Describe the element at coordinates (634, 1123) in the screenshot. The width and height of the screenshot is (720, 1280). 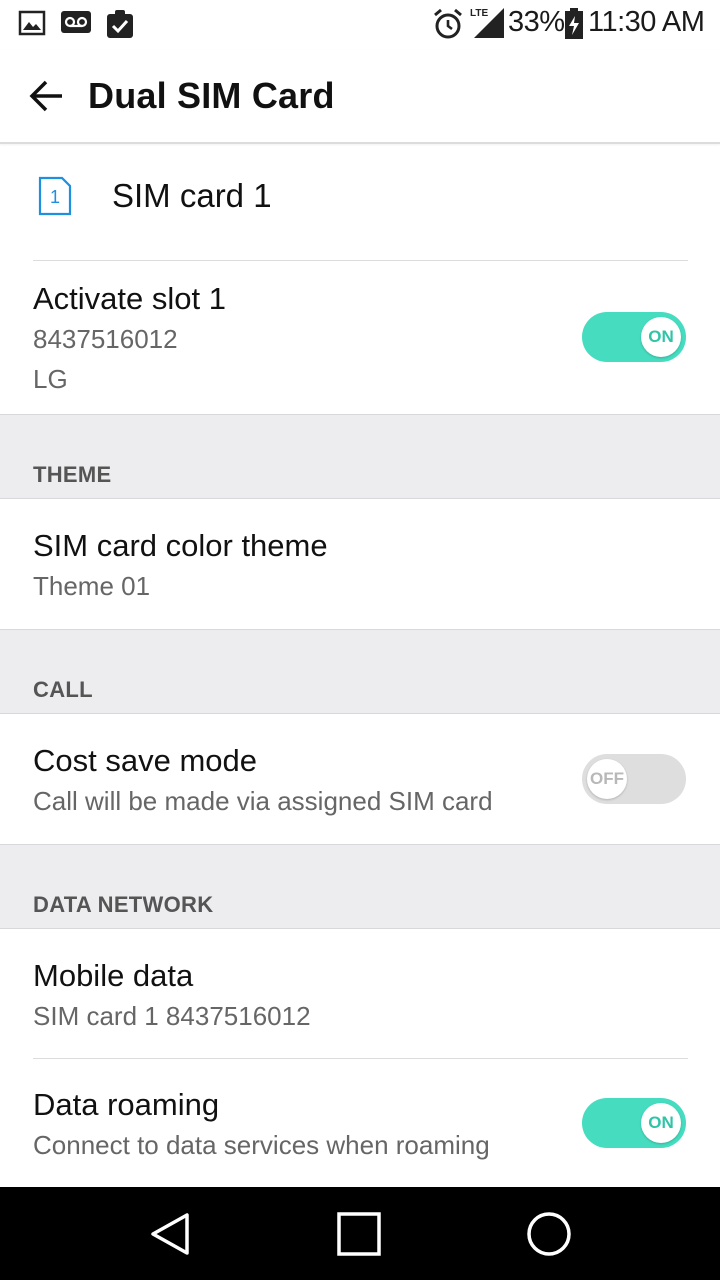
I see `data-roaming-toggle: ON` at that location.